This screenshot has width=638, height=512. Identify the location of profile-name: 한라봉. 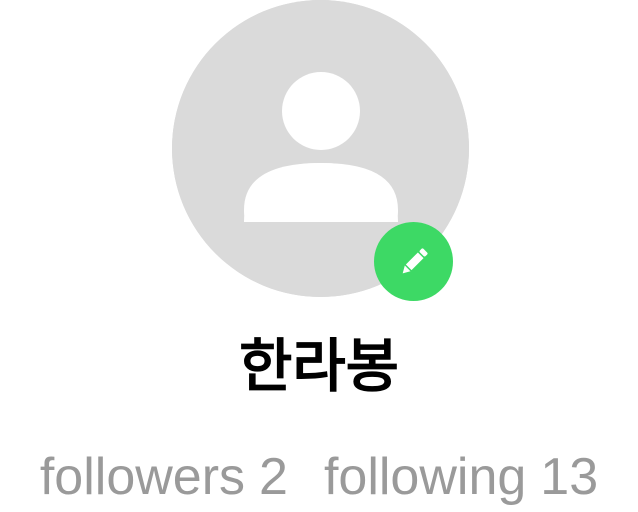
(319, 366).